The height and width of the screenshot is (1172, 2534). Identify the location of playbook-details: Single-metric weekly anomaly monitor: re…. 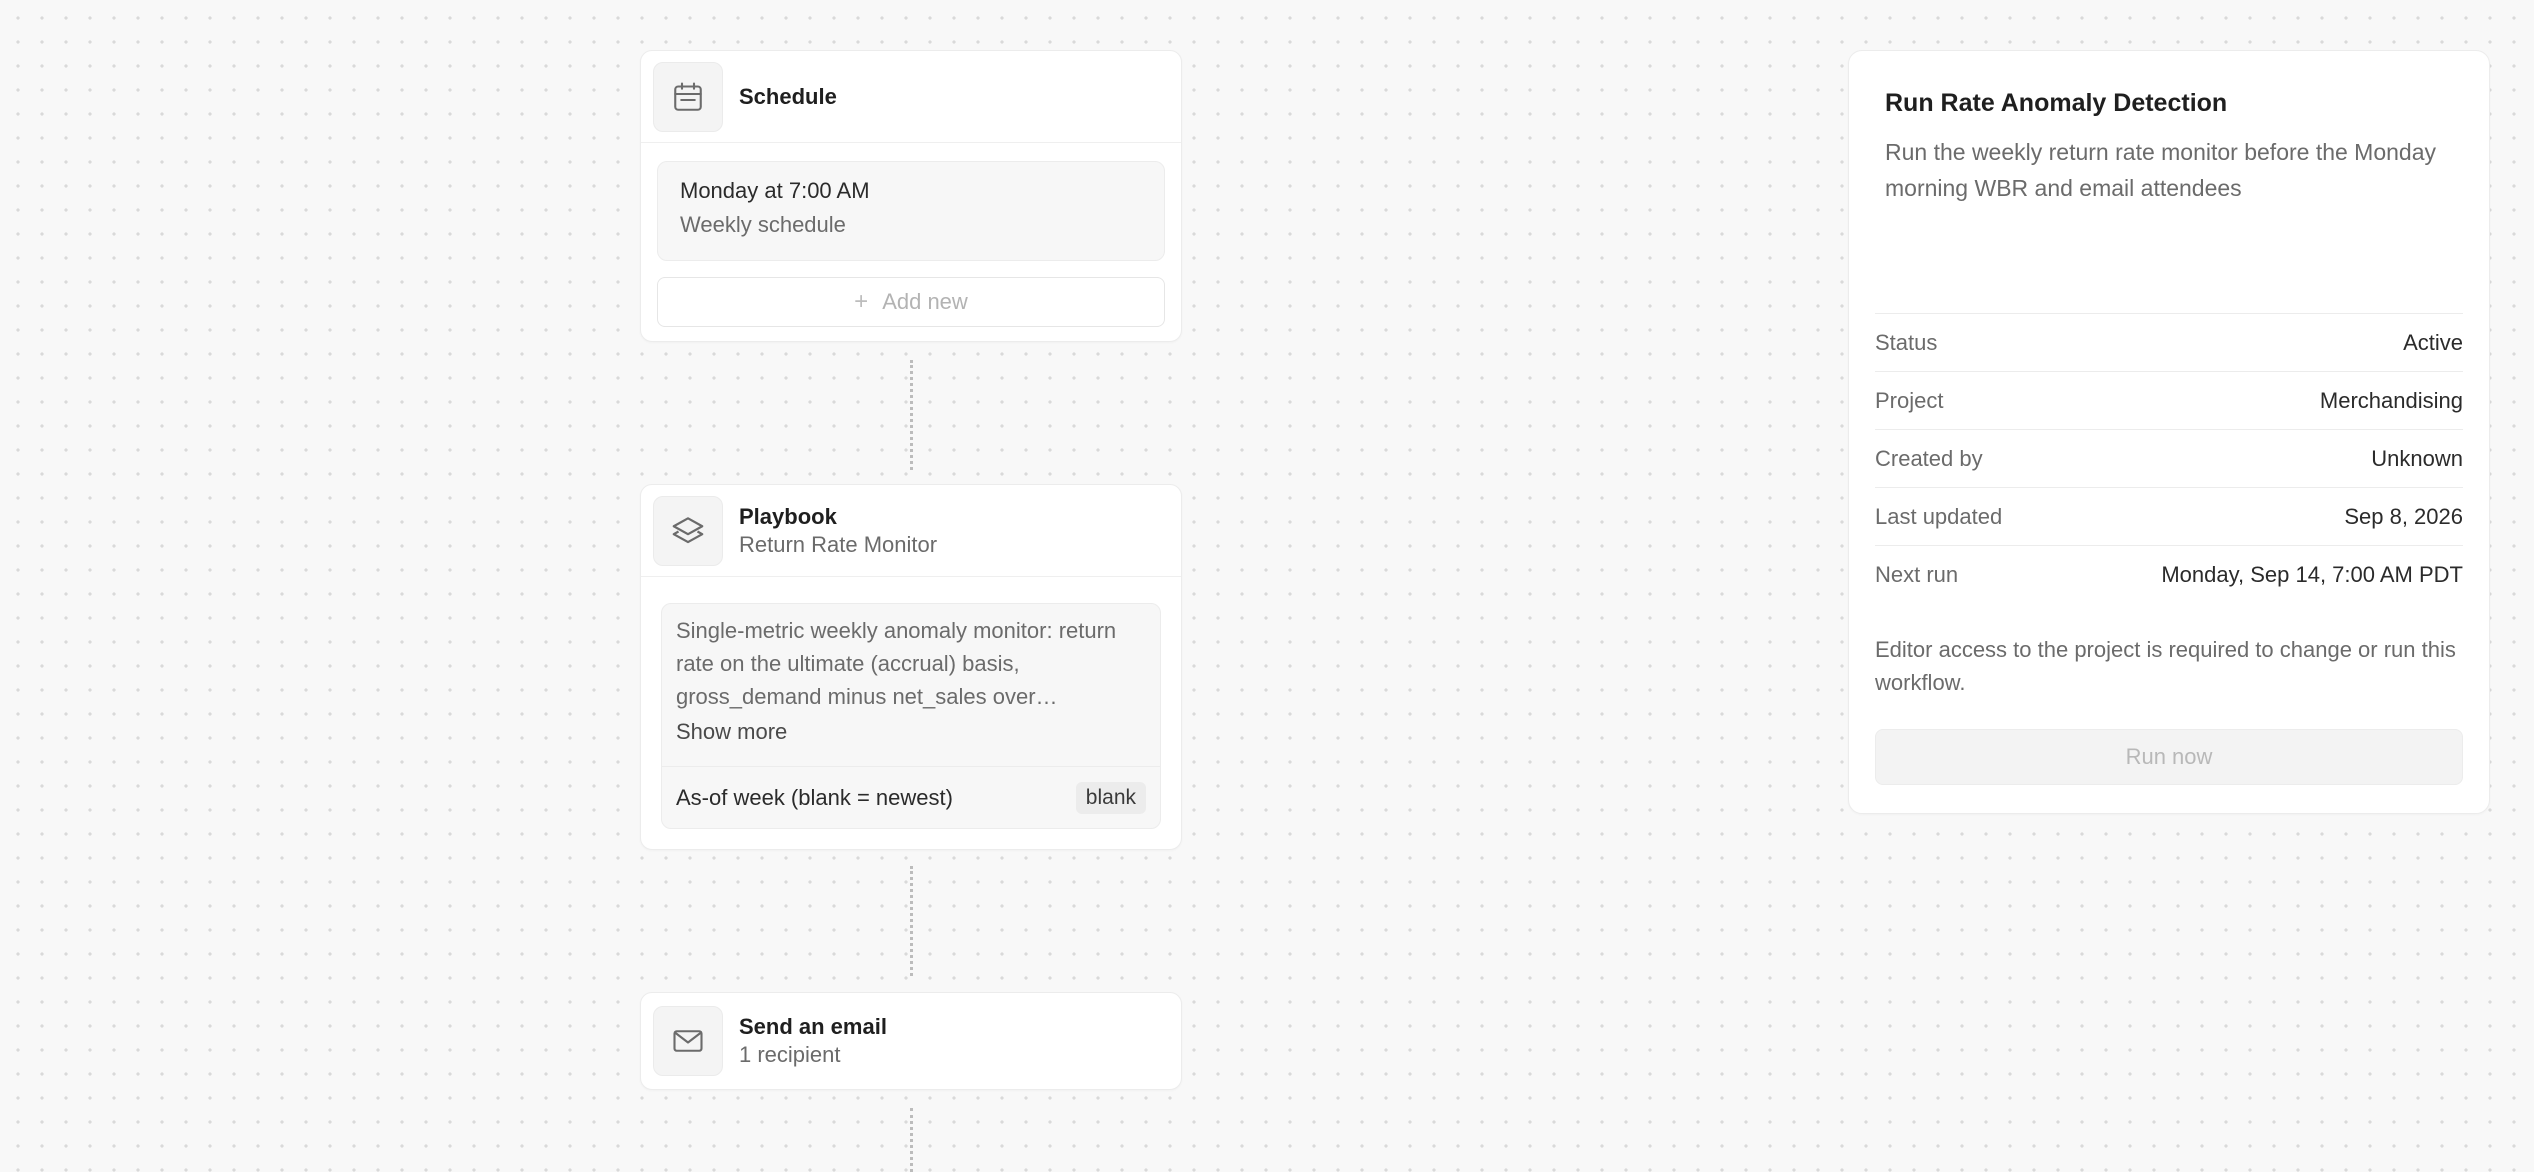
(911, 716).